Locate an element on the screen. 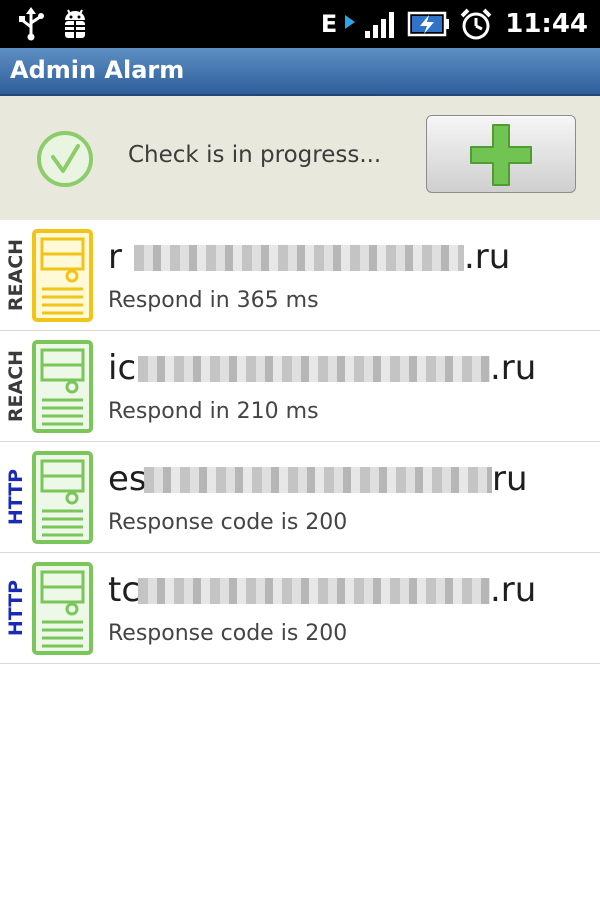 This screenshot has height=900, width=600. network-type-label: E is located at coordinates (329, 24).